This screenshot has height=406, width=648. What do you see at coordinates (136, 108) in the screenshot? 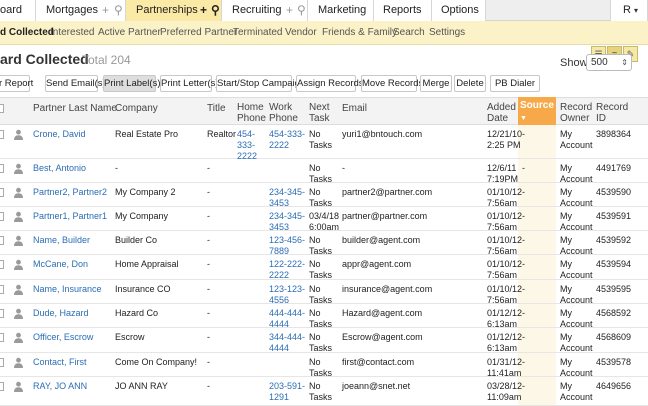
I see `column-company: Company` at bounding box center [136, 108].